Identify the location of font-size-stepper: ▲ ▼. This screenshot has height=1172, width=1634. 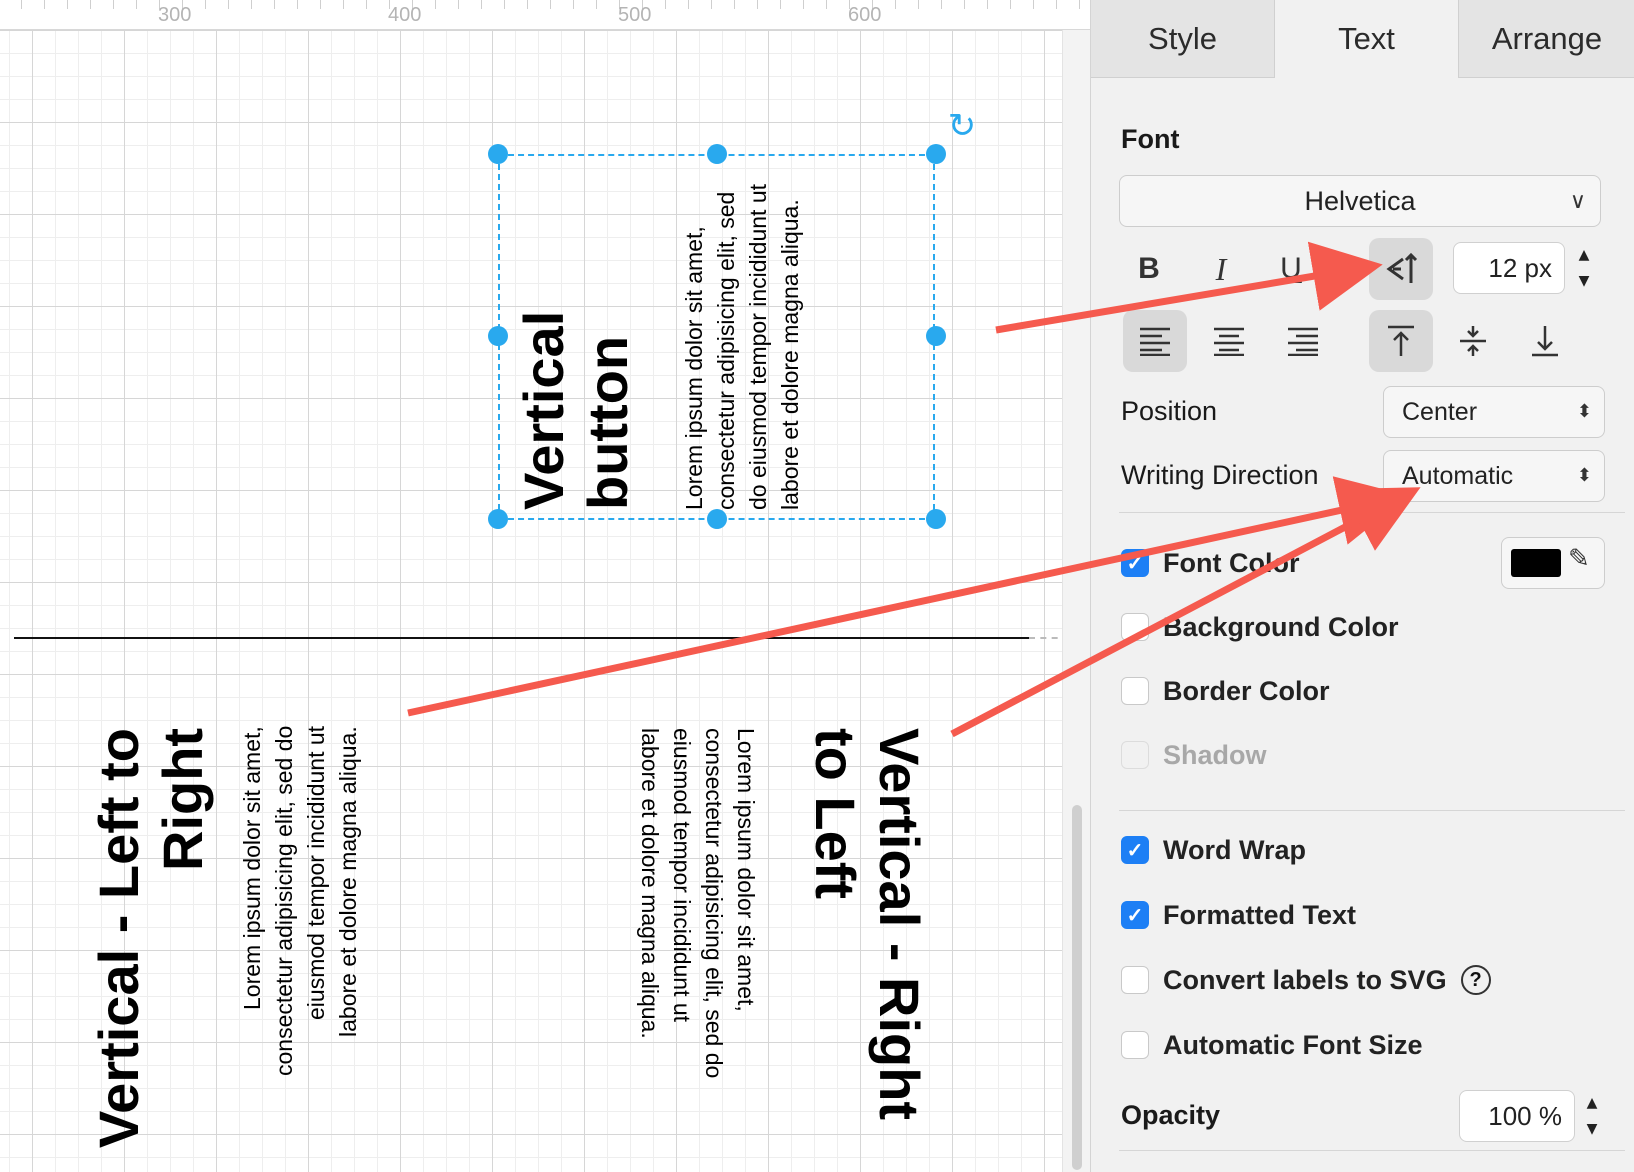
(1584, 268).